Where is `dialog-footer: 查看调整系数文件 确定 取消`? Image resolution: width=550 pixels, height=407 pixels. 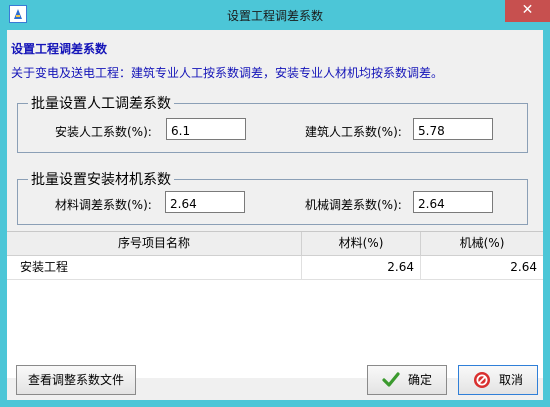 dialog-footer: 查看调整系数文件 确定 取消 is located at coordinates (275, 382).